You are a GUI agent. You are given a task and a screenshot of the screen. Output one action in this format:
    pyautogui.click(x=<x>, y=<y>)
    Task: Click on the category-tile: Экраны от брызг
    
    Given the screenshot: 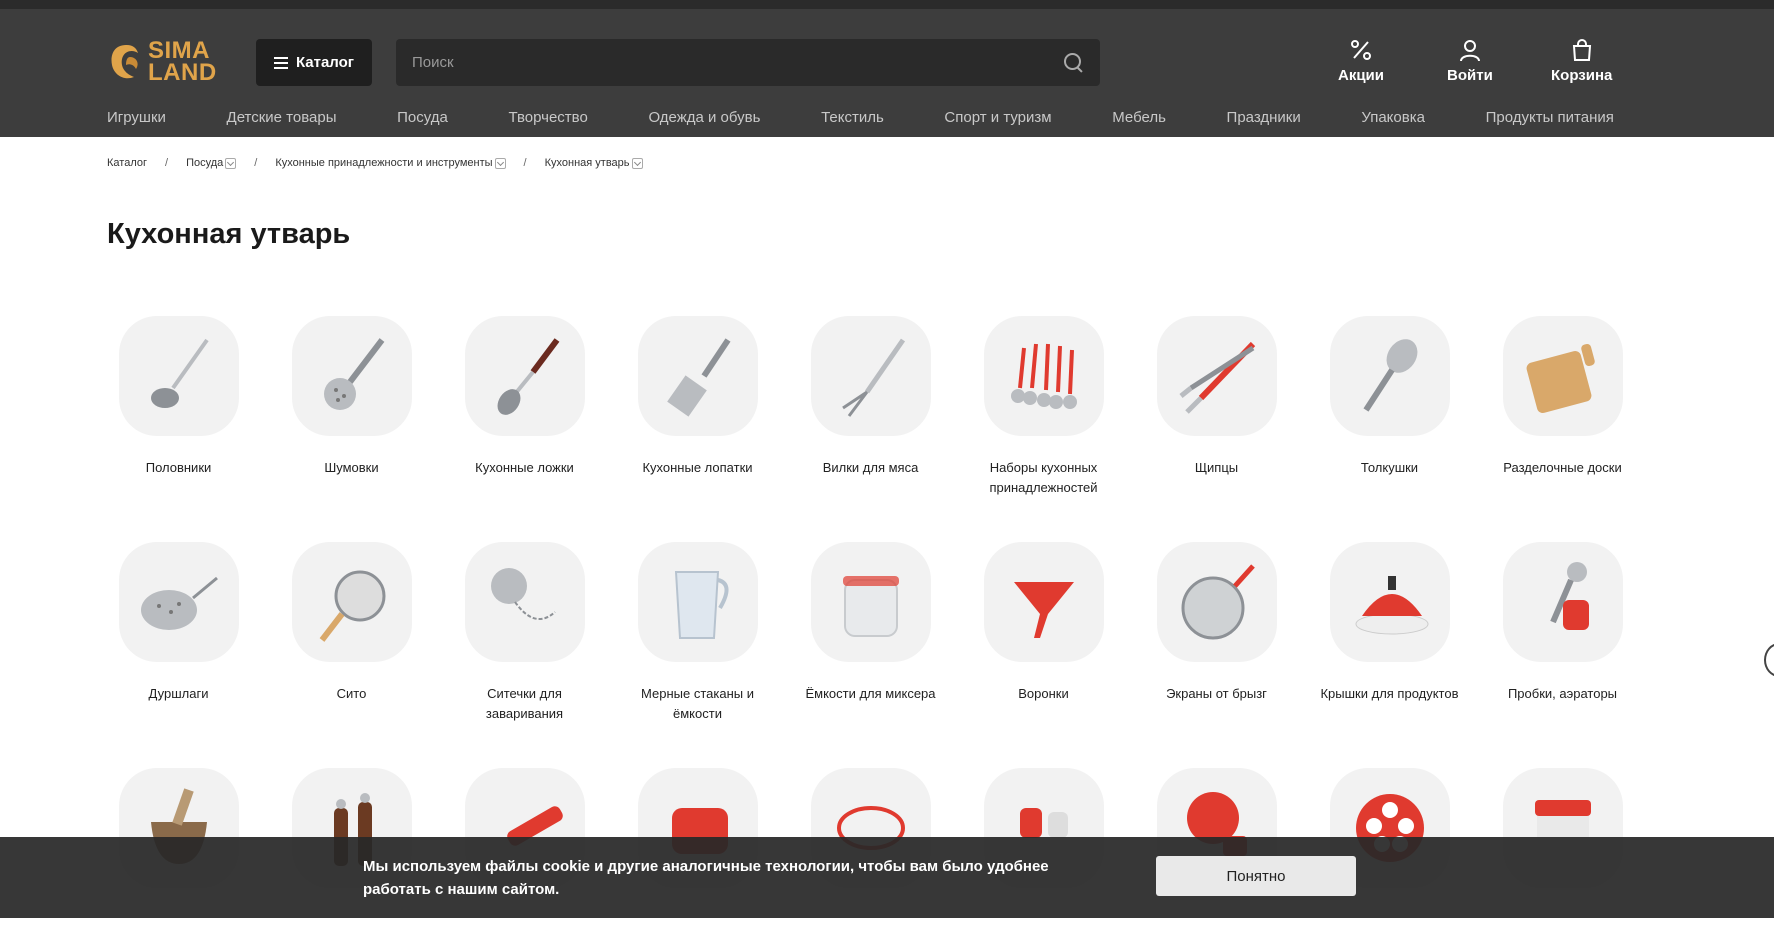 What is the action you would take?
    pyautogui.click(x=1216, y=633)
    